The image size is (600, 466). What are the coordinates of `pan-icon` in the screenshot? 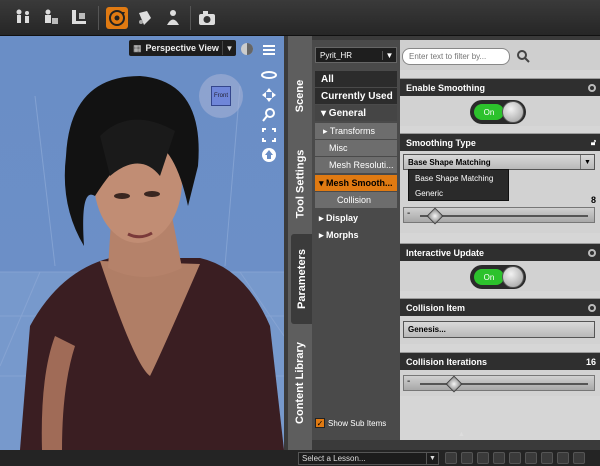 It's located at (269, 75).